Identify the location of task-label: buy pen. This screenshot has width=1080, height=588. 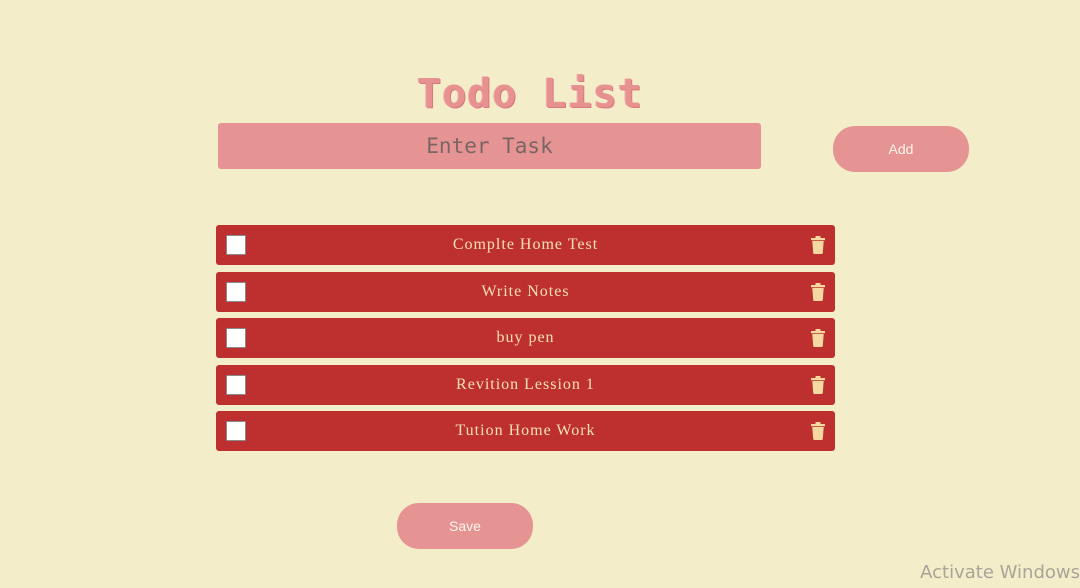
(525, 337).